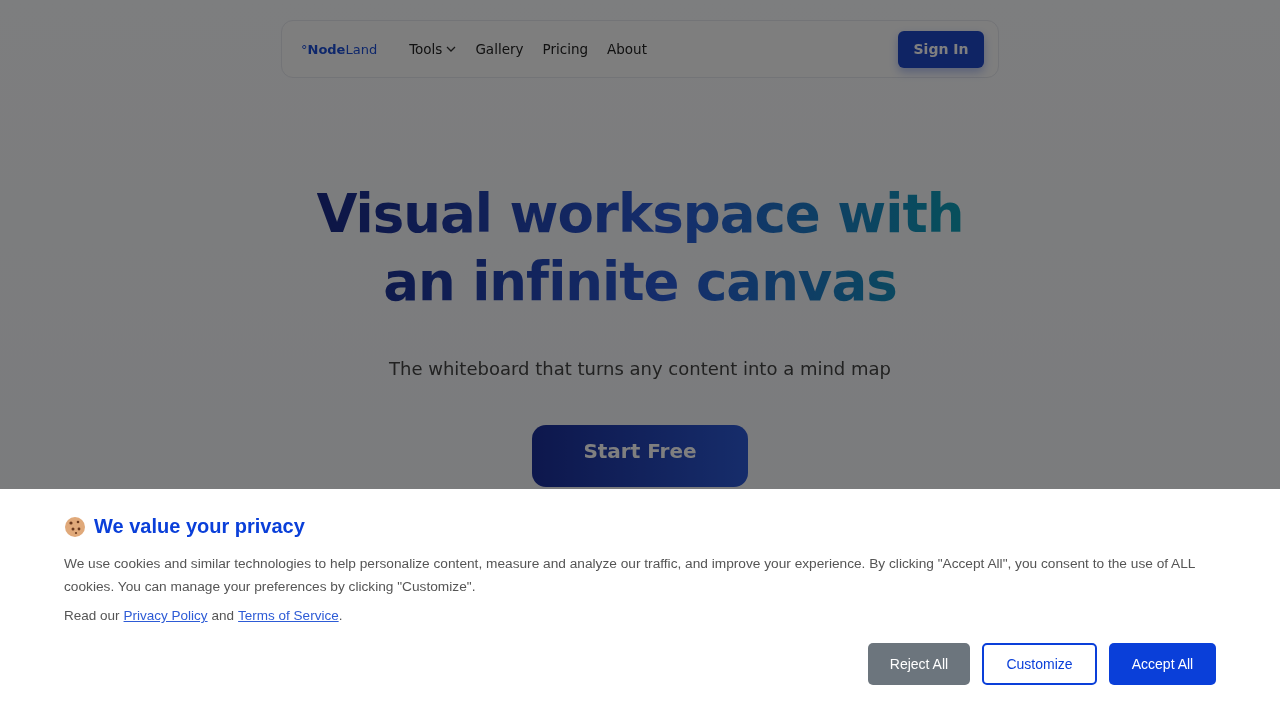  Describe the element at coordinates (640, 368) in the screenshot. I see `hero-subtitle: The whiteboard that turns any content into a mind map` at that location.